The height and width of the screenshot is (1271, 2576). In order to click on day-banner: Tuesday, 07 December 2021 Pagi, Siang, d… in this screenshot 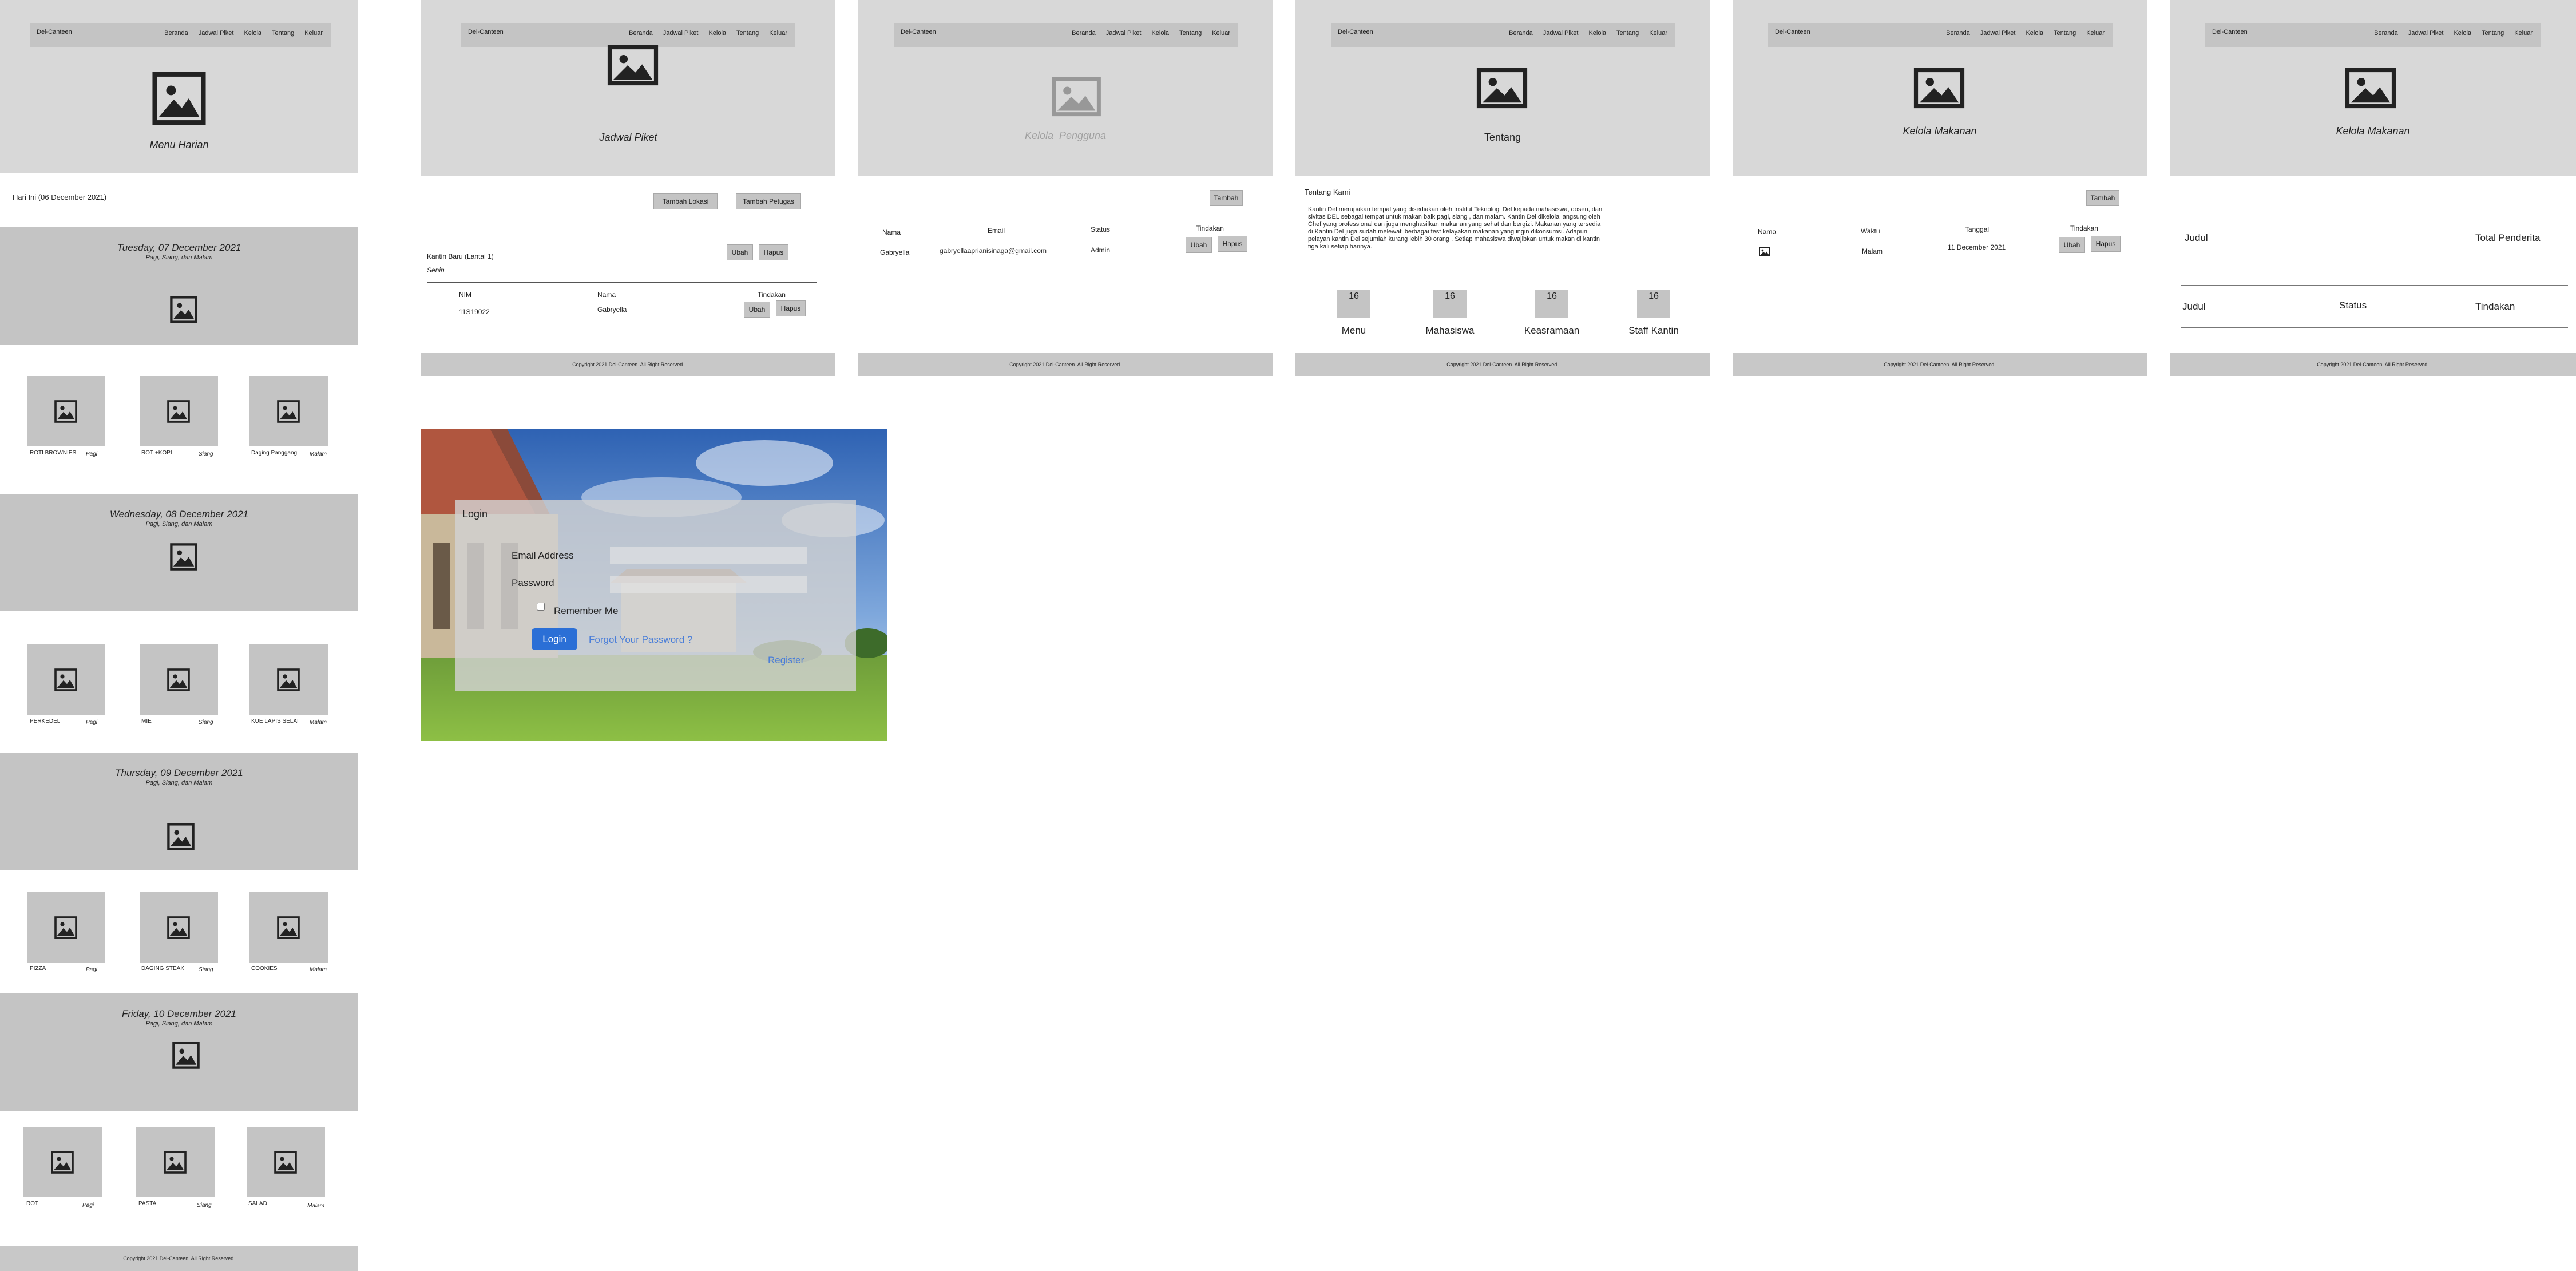, I will do `click(179, 286)`.